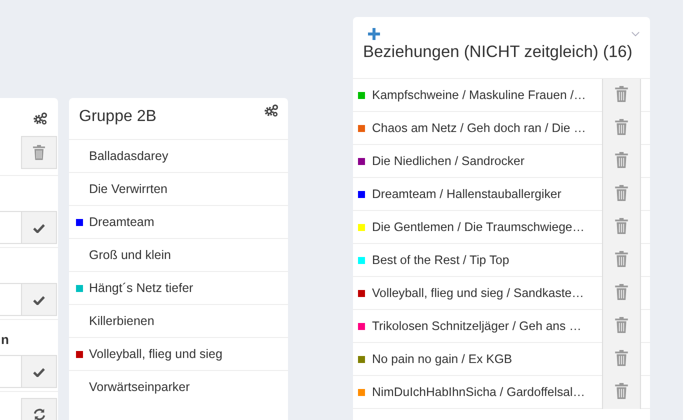  Describe the element at coordinates (155, 354) in the screenshot. I see `team-name: Volleyball, flieg und sieg` at that location.